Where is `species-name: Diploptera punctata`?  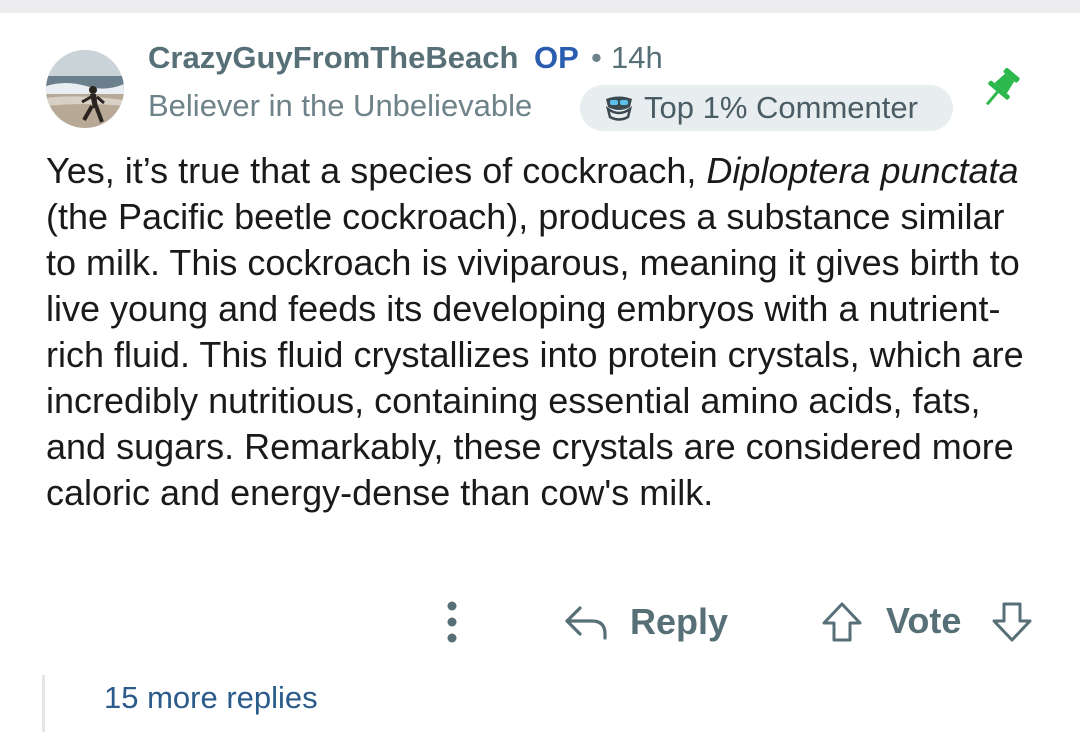
species-name: Diploptera punctata is located at coordinates (862, 170).